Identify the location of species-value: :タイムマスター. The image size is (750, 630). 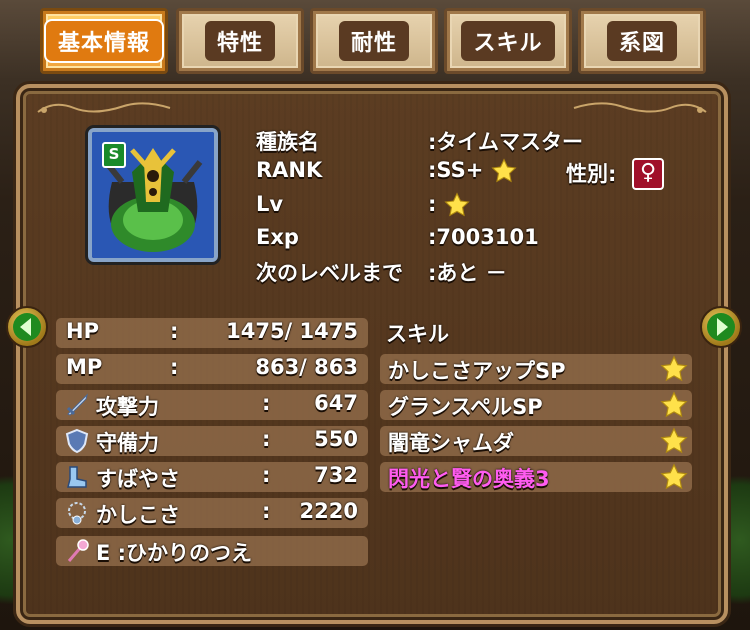
(505, 142).